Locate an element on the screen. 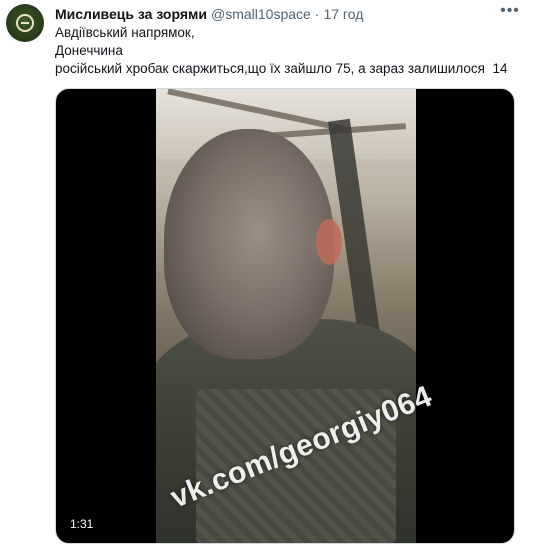 This screenshot has height=557, width=539. army-emblem-icon is located at coordinates (25, 23).